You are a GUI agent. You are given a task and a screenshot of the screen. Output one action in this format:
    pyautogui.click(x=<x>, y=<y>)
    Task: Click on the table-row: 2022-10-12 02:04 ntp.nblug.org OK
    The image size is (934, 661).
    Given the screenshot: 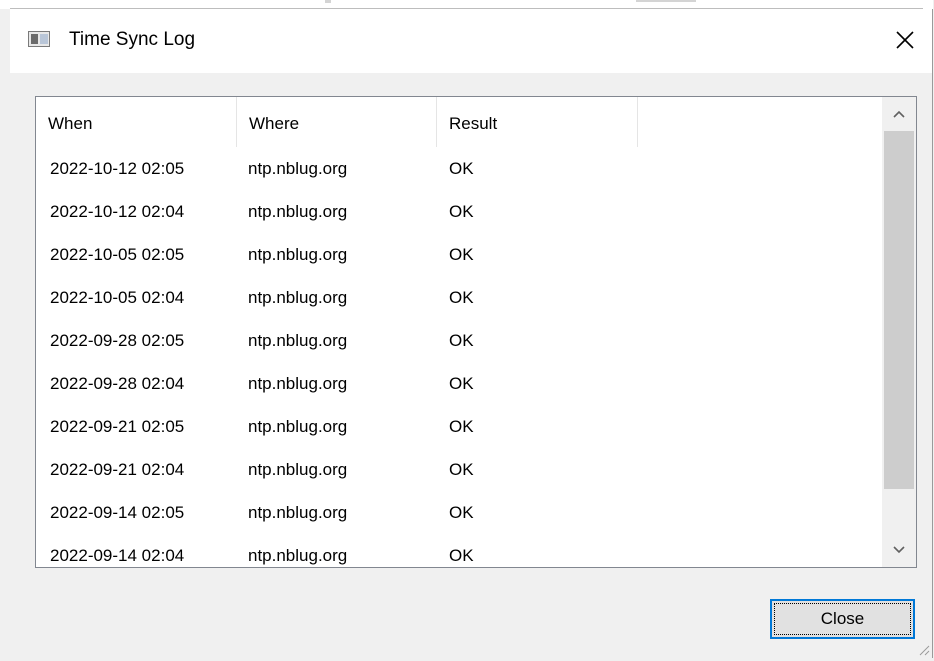 What is the action you would take?
    pyautogui.click(x=458, y=215)
    